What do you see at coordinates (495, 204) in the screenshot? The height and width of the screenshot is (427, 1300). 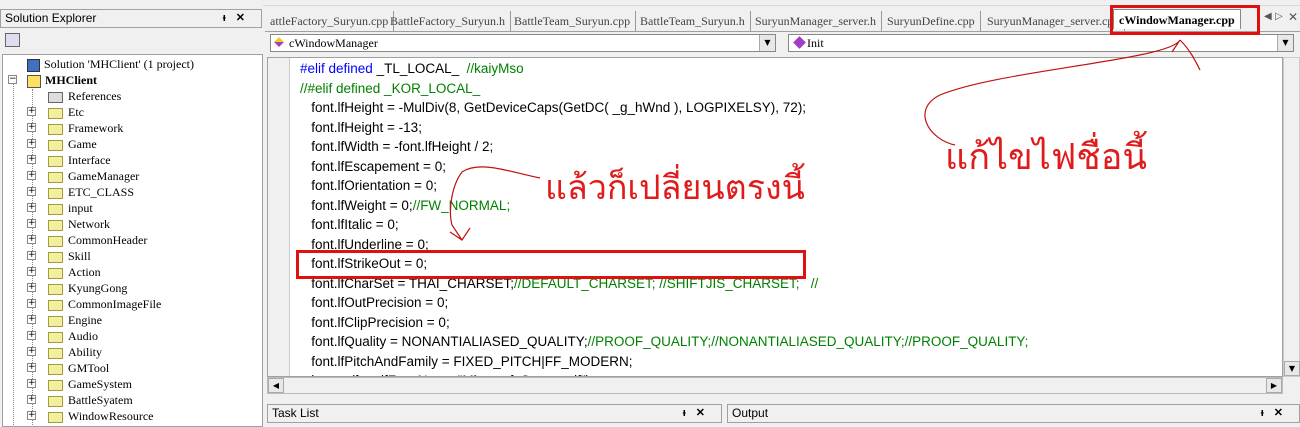 I see `arrow-to-charset` at bounding box center [495, 204].